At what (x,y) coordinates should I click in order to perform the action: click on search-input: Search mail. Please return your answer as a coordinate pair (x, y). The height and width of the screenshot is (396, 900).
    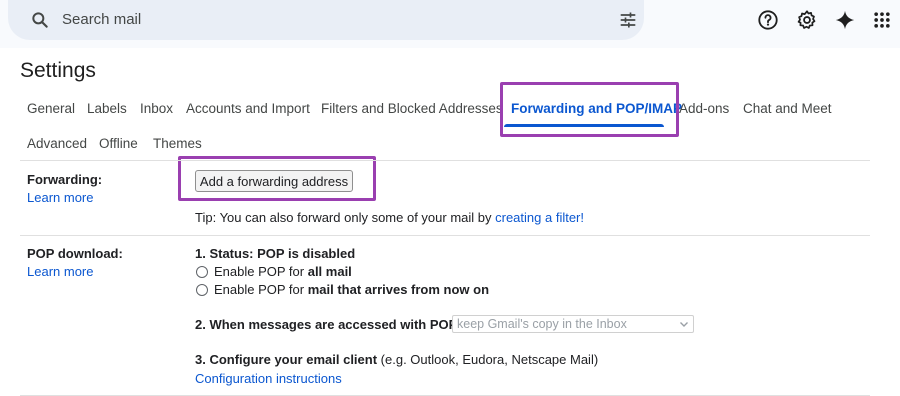
    Looking at the image, I should click on (101, 19).